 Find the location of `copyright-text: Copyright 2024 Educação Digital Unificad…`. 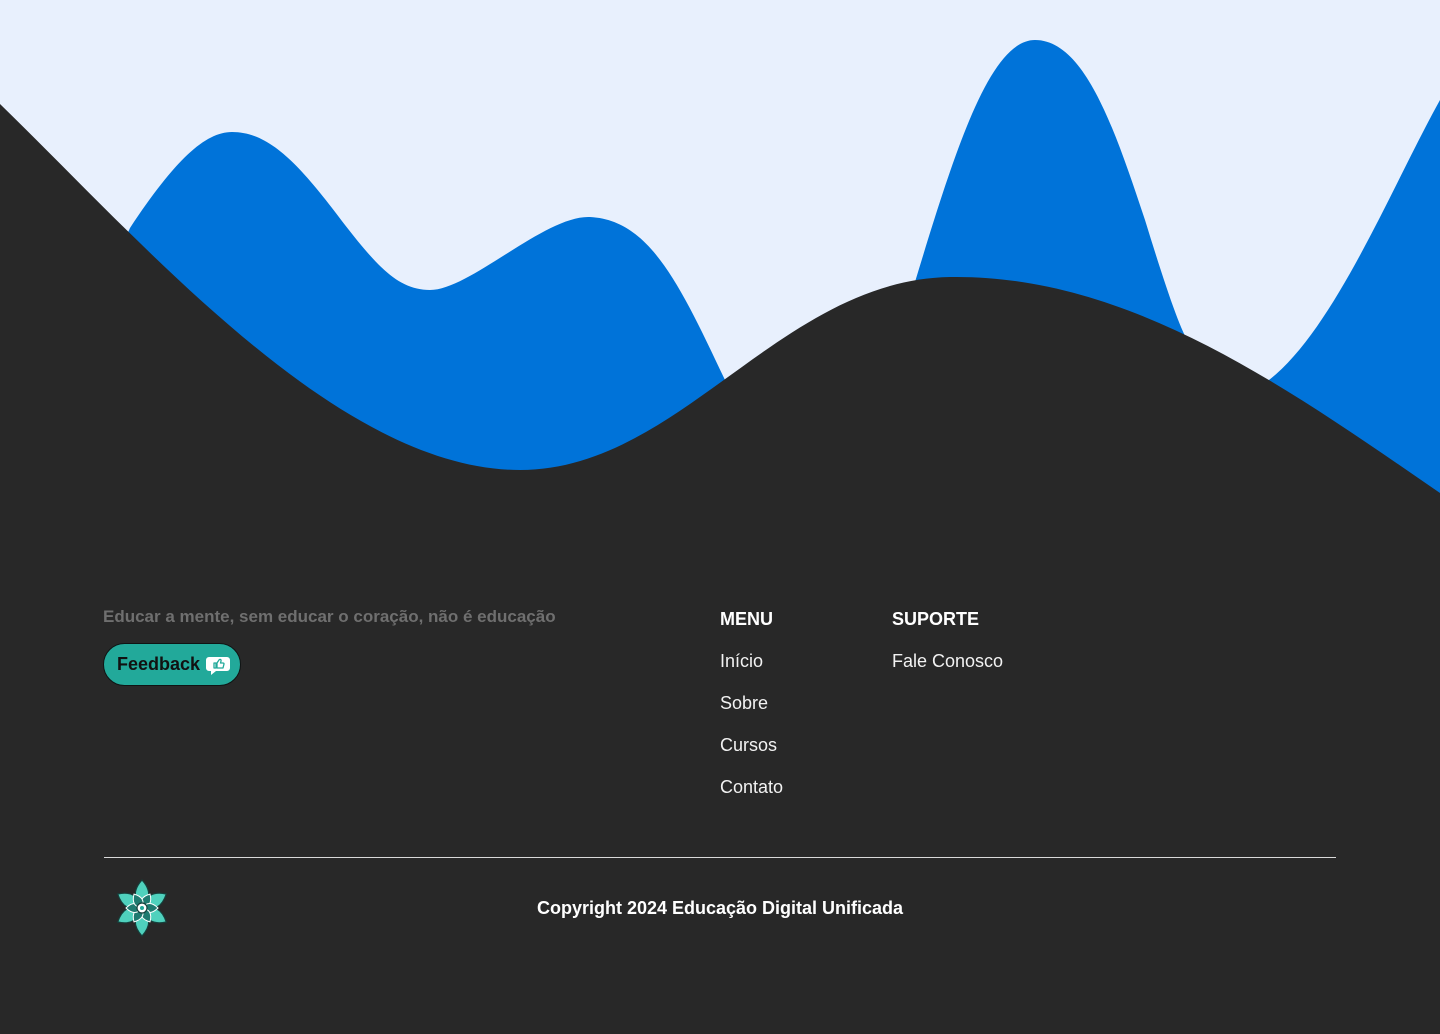

copyright-text: Copyright 2024 Educação Digital Unificad… is located at coordinates (720, 908).